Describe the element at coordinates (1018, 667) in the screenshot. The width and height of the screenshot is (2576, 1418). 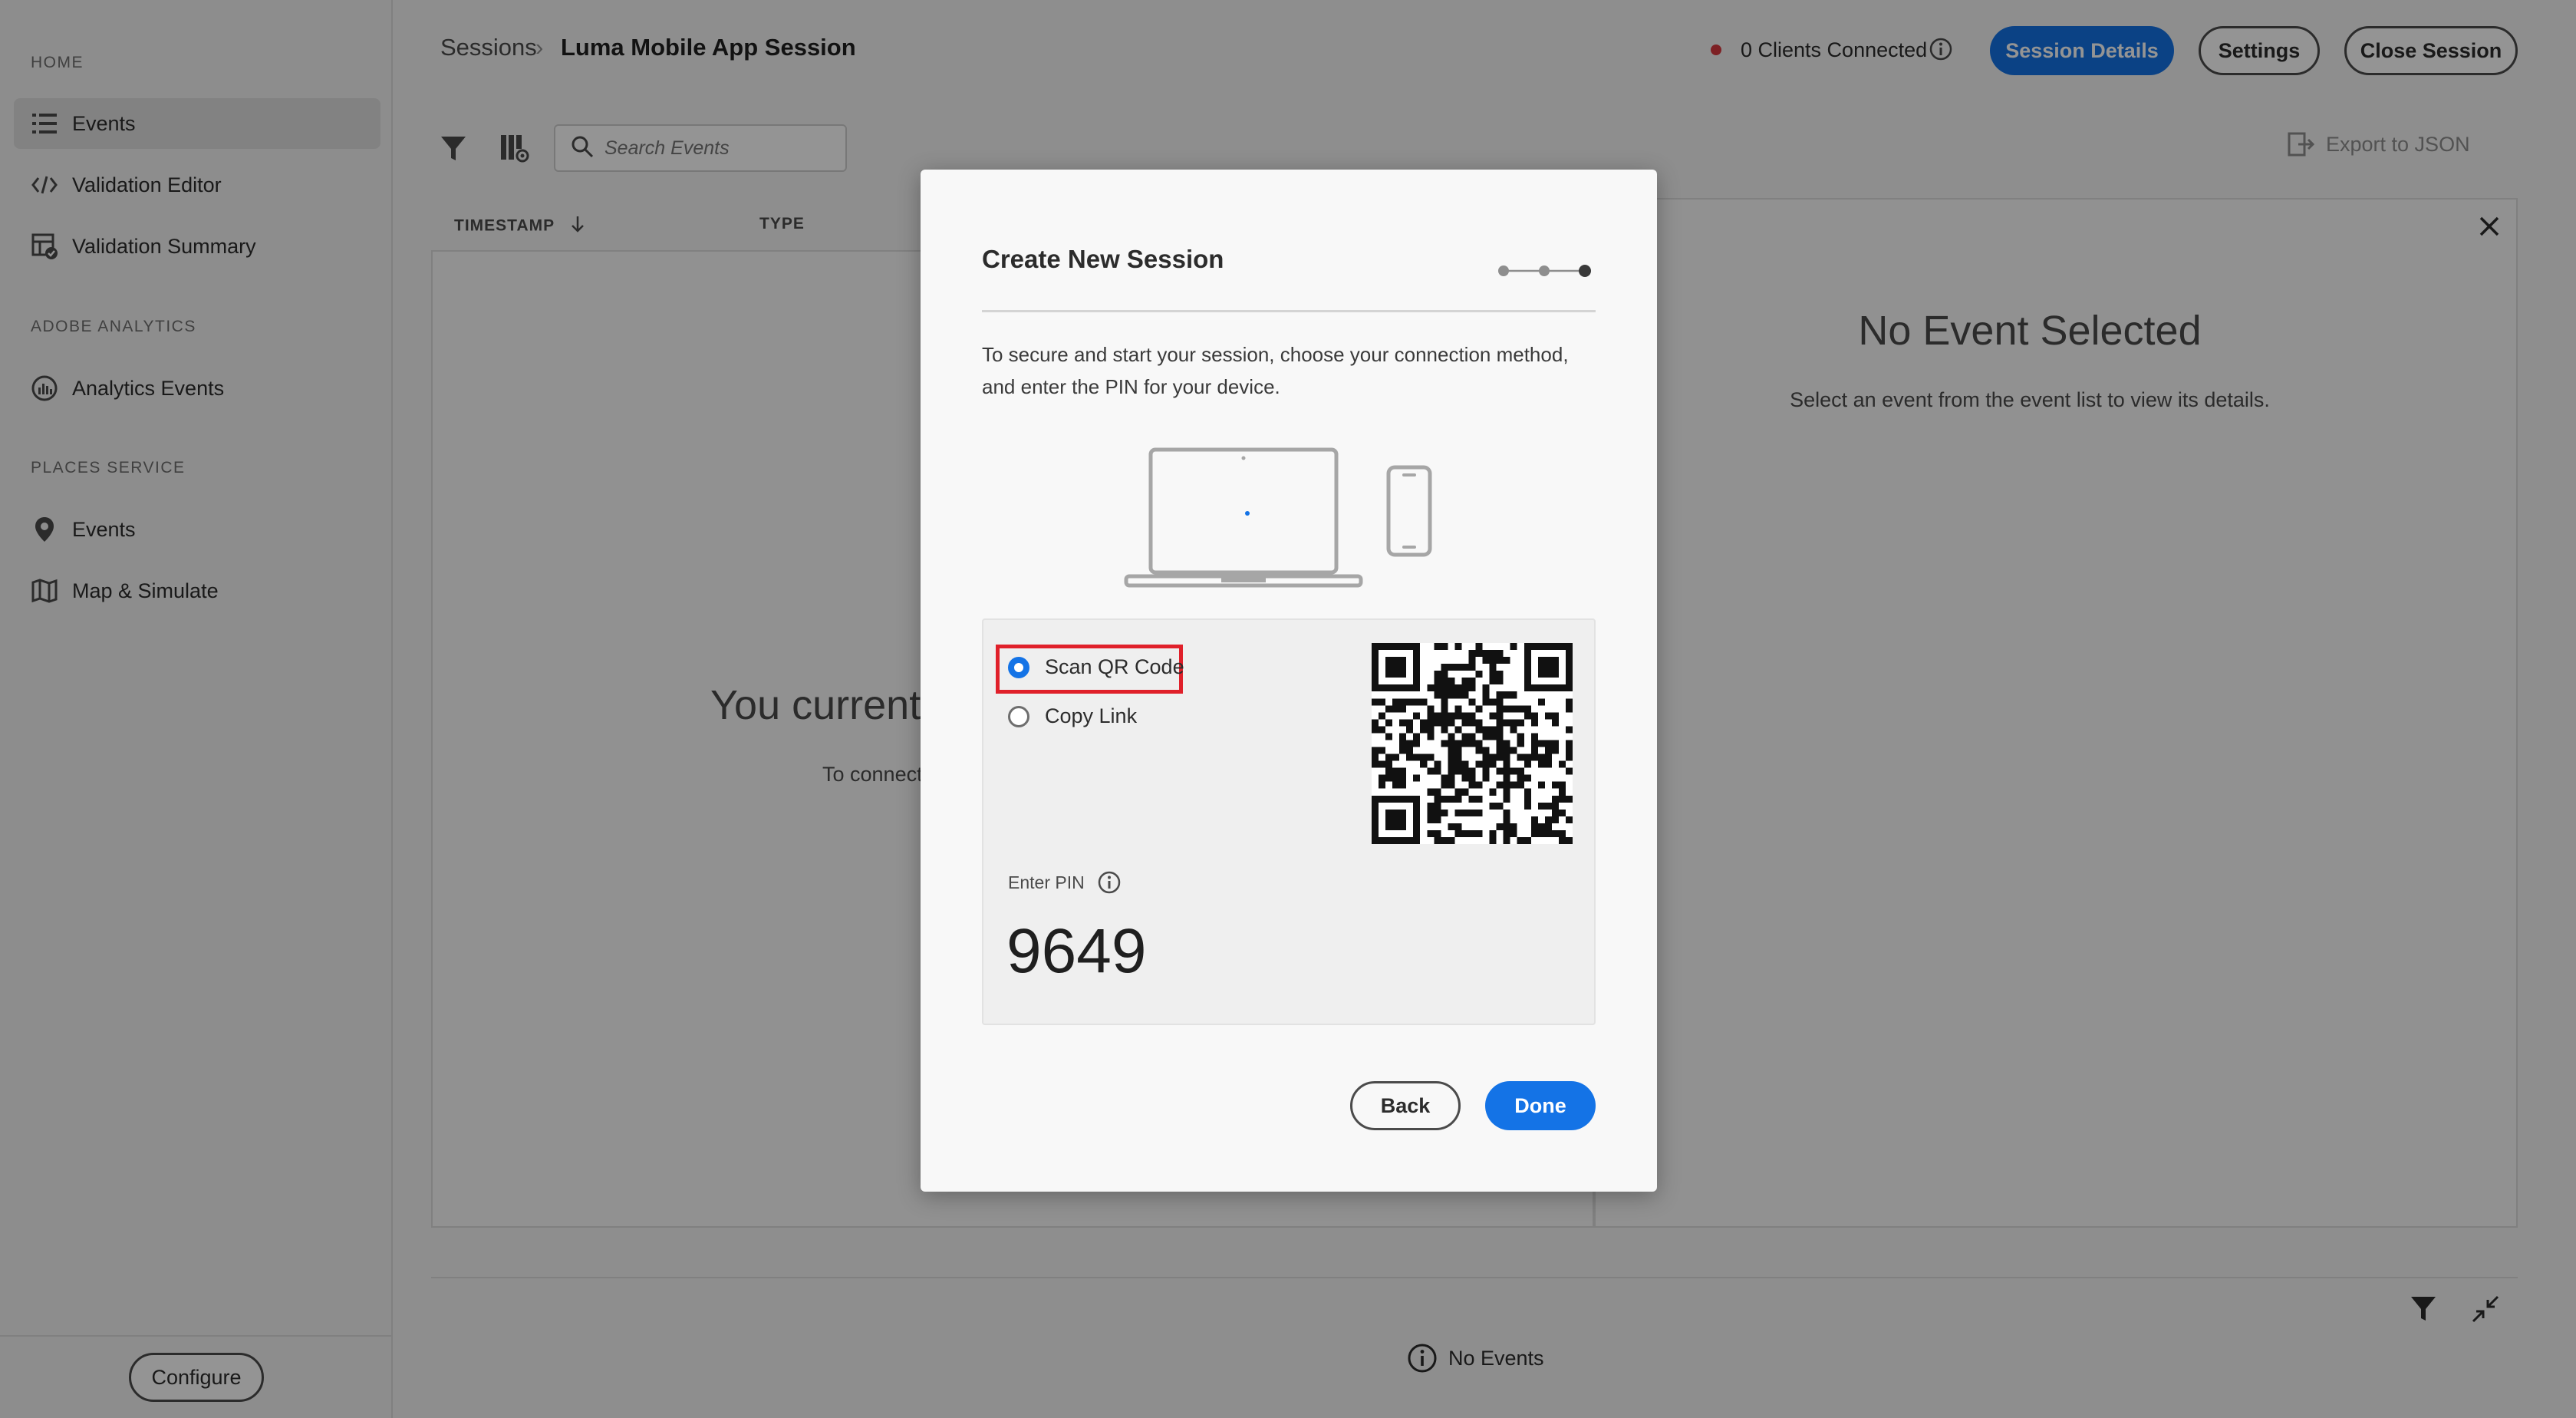
I see `radio-button-checked` at that location.